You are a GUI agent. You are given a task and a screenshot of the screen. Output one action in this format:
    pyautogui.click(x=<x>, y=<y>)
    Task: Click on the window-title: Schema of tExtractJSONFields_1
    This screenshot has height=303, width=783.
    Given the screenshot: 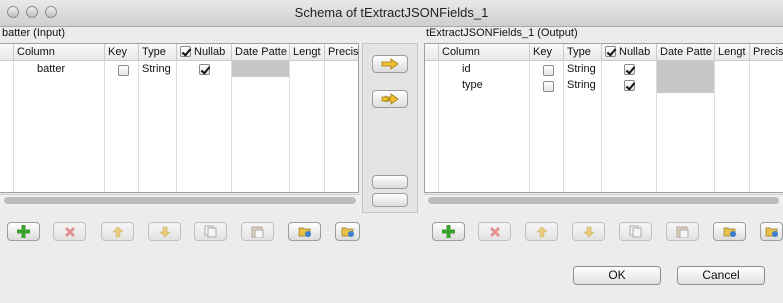 What is the action you would take?
    pyautogui.click(x=391, y=12)
    